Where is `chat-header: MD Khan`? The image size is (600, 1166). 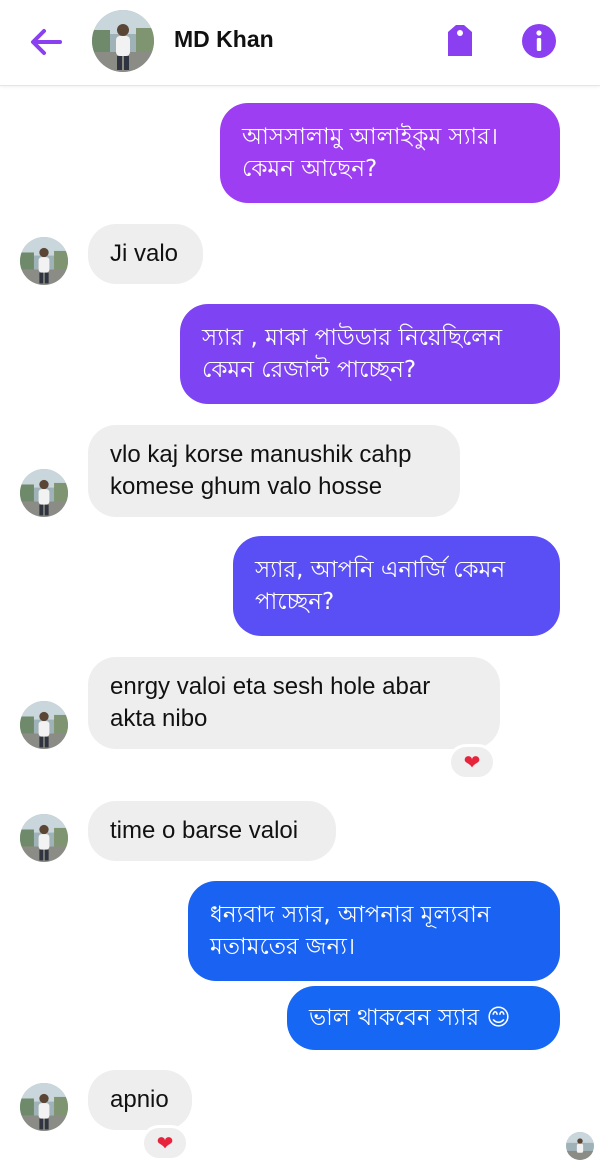 chat-header: MD Khan is located at coordinates (300, 43).